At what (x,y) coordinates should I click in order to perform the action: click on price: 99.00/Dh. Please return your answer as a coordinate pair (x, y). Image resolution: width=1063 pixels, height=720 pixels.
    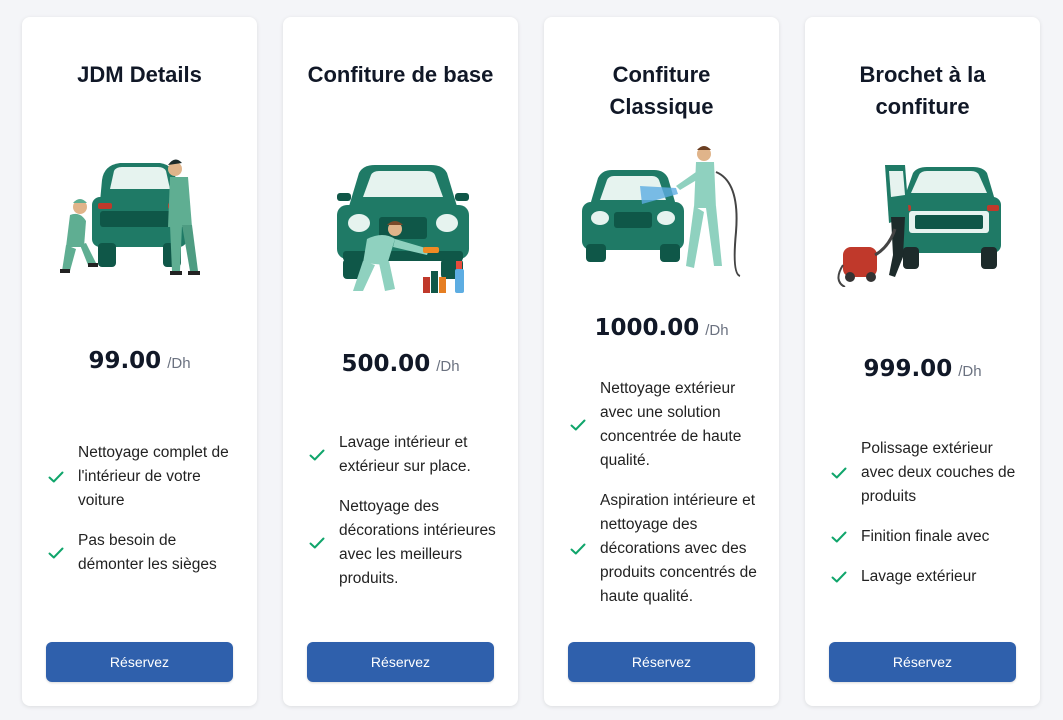
    Looking at the image, I should click on (139, 361).